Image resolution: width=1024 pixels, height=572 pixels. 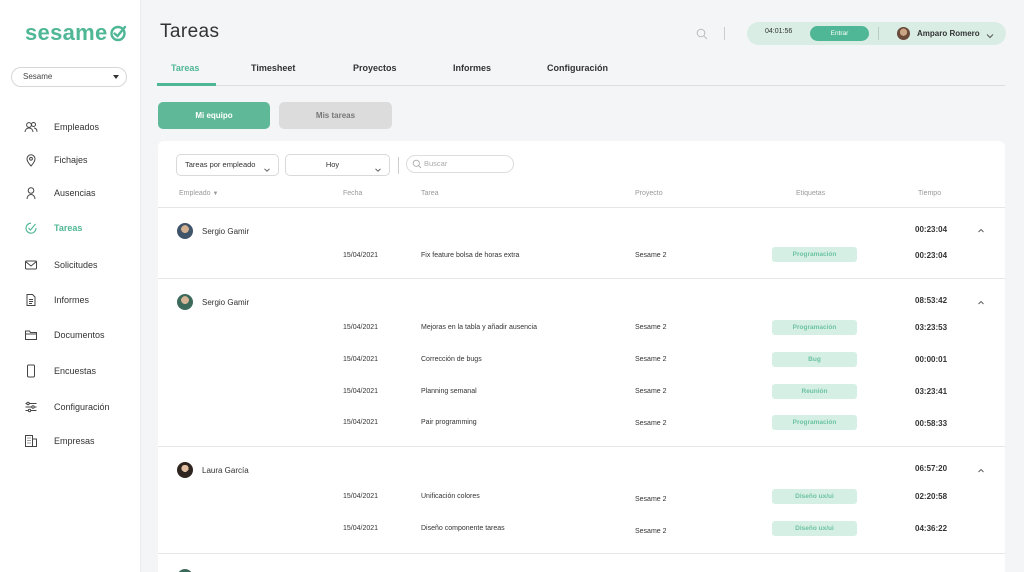 What do you see at coordinates (353, 193) in the screenshot?
I see `column-header-date: Fecha` at bounding box center [353, 193].